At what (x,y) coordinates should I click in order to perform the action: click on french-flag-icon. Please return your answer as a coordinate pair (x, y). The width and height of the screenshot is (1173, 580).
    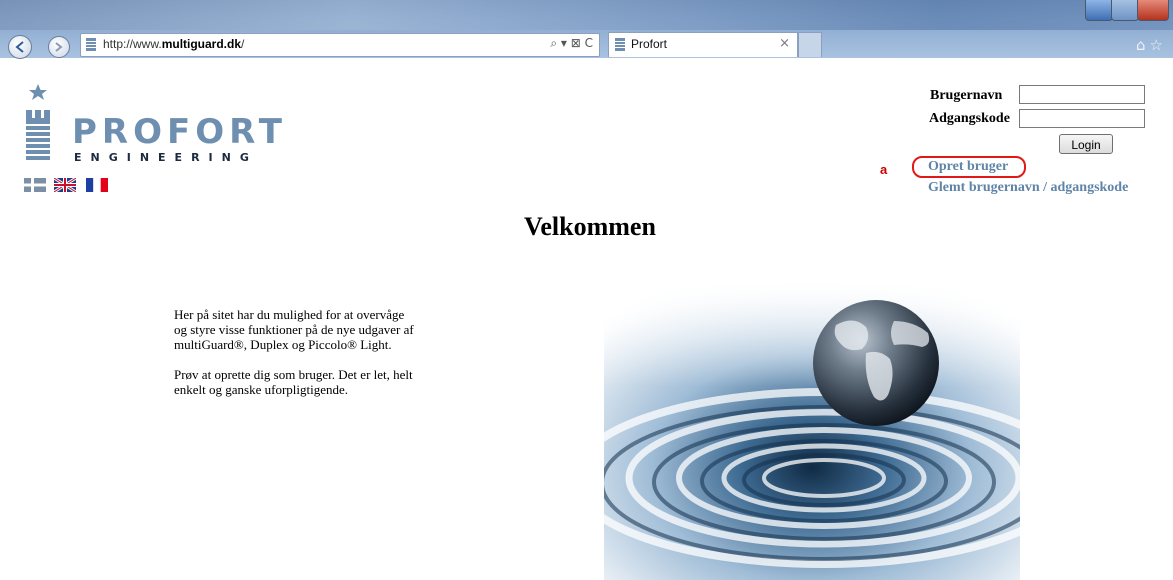
    Looking at the image, I should click on (97, 185).